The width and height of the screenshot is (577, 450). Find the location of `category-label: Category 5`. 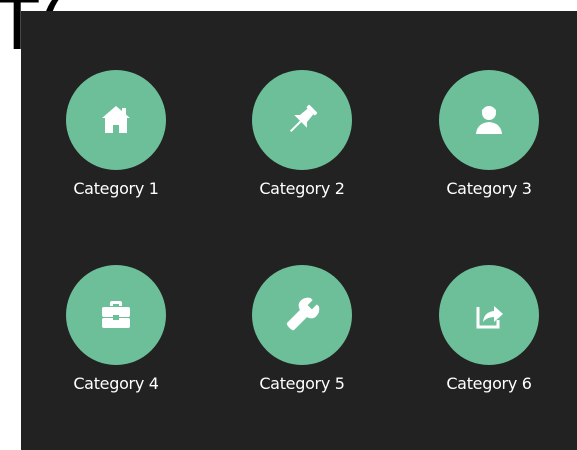

category-label: Category 5 is located at coordinates (302, 383).